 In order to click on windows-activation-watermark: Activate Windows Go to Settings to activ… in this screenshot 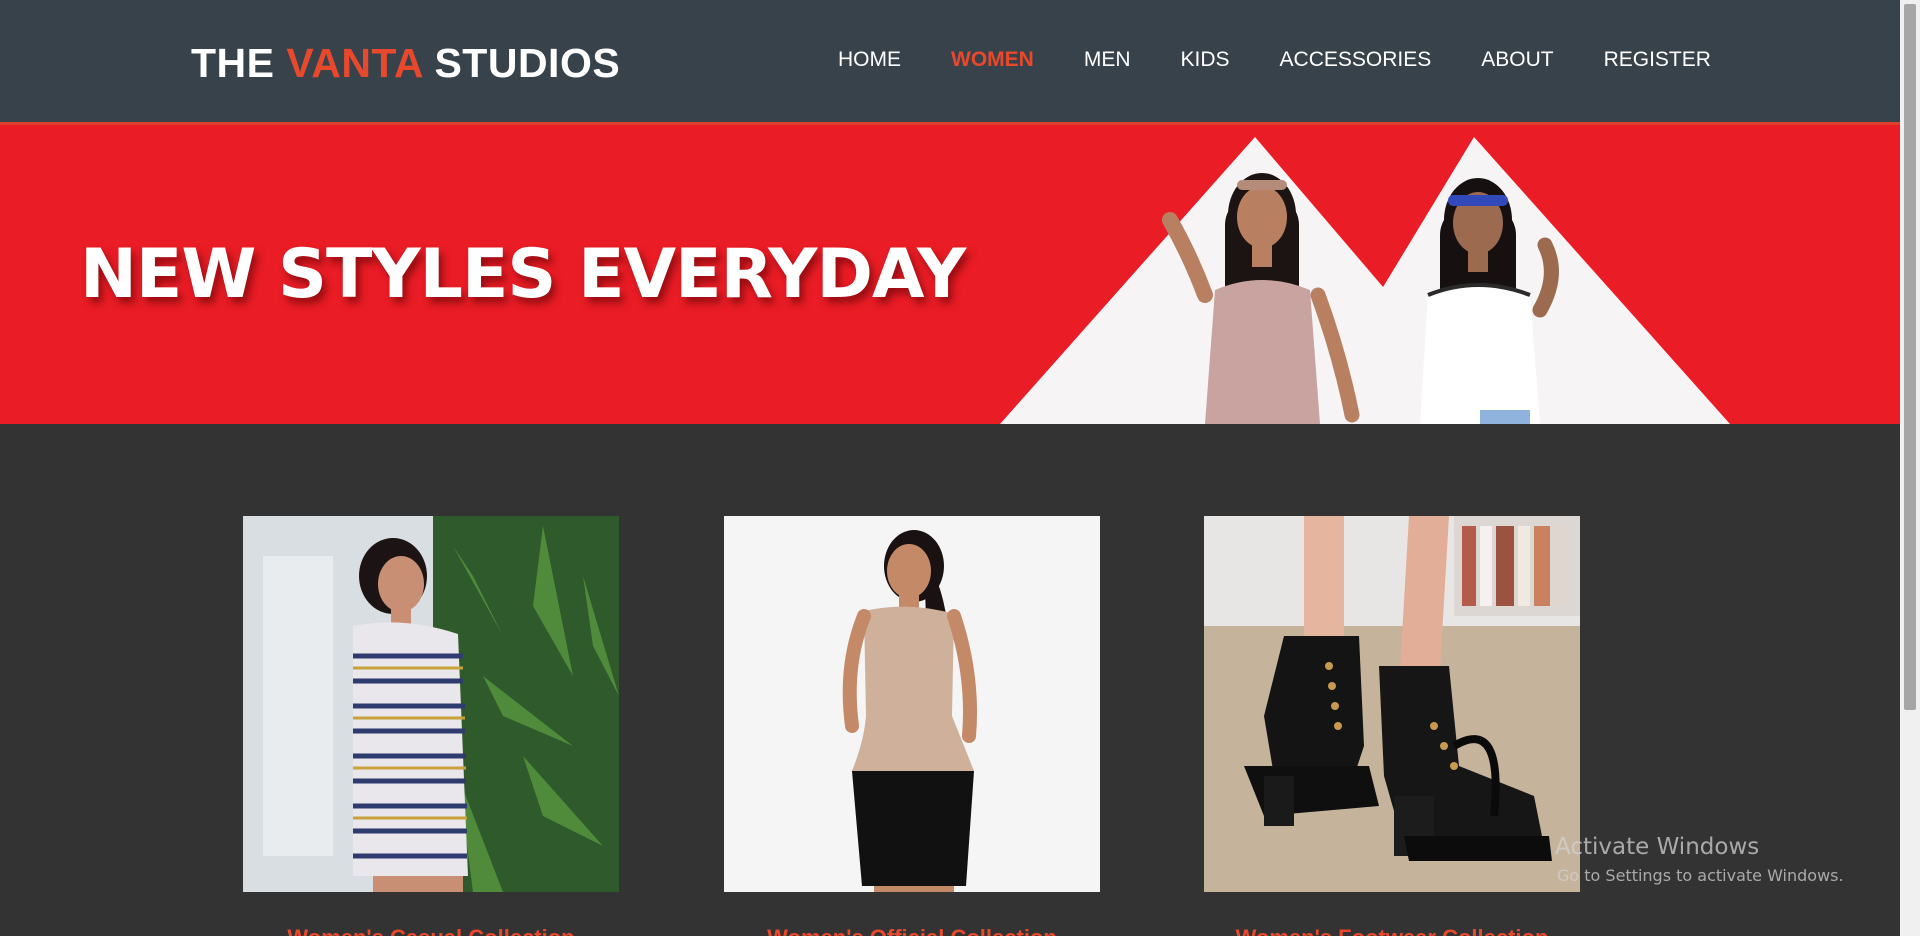, I will do `click(1699, 859)`.